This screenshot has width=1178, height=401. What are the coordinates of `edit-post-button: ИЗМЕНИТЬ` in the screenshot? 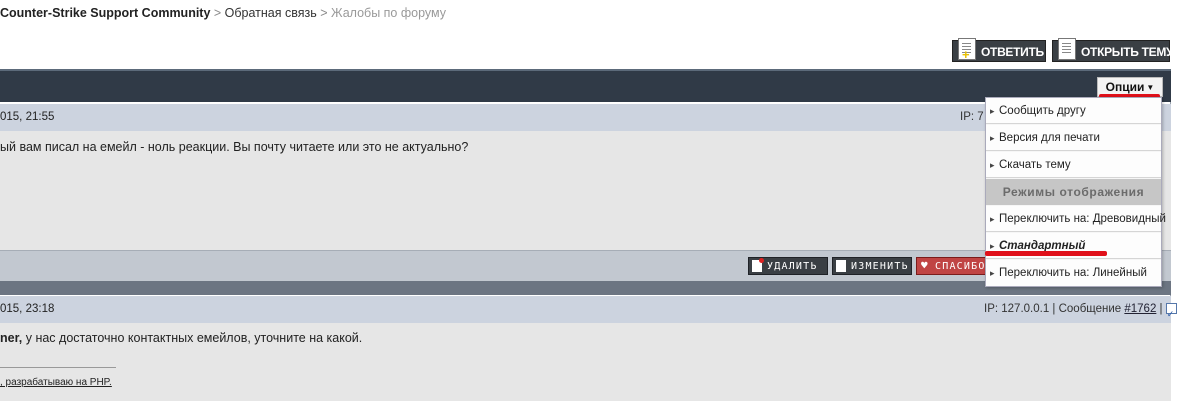 It's located at (872, 266).